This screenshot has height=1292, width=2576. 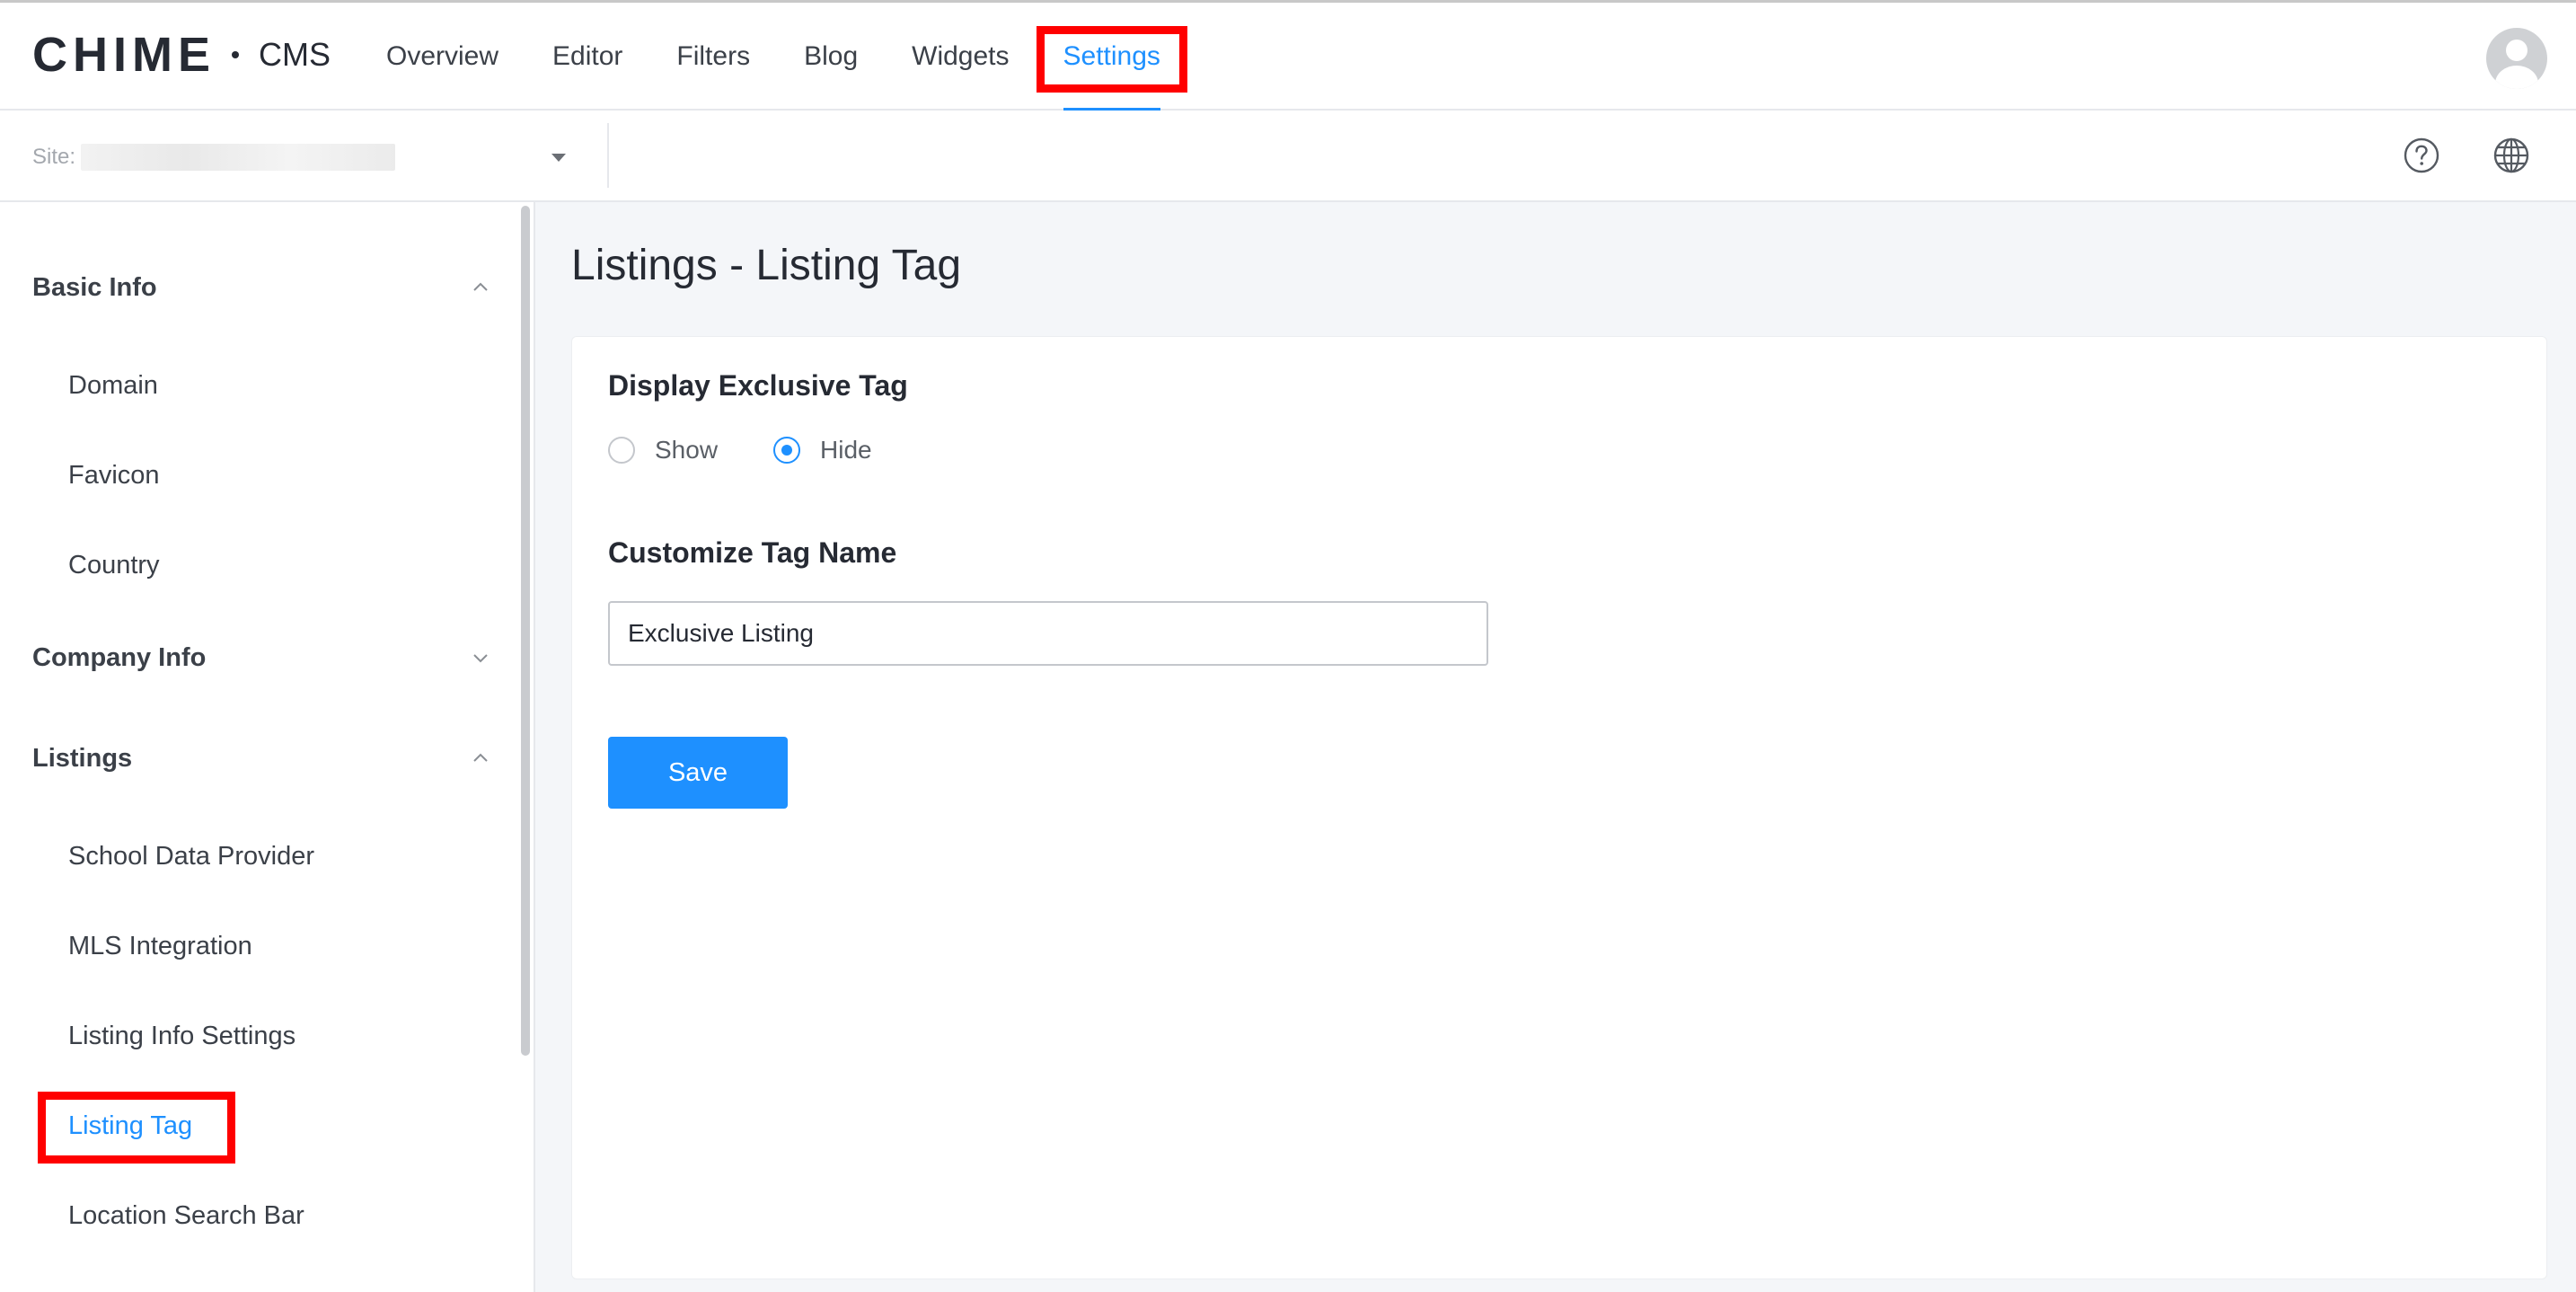 I want to click on nav-label: Widgets, so click(x=961, y=56).